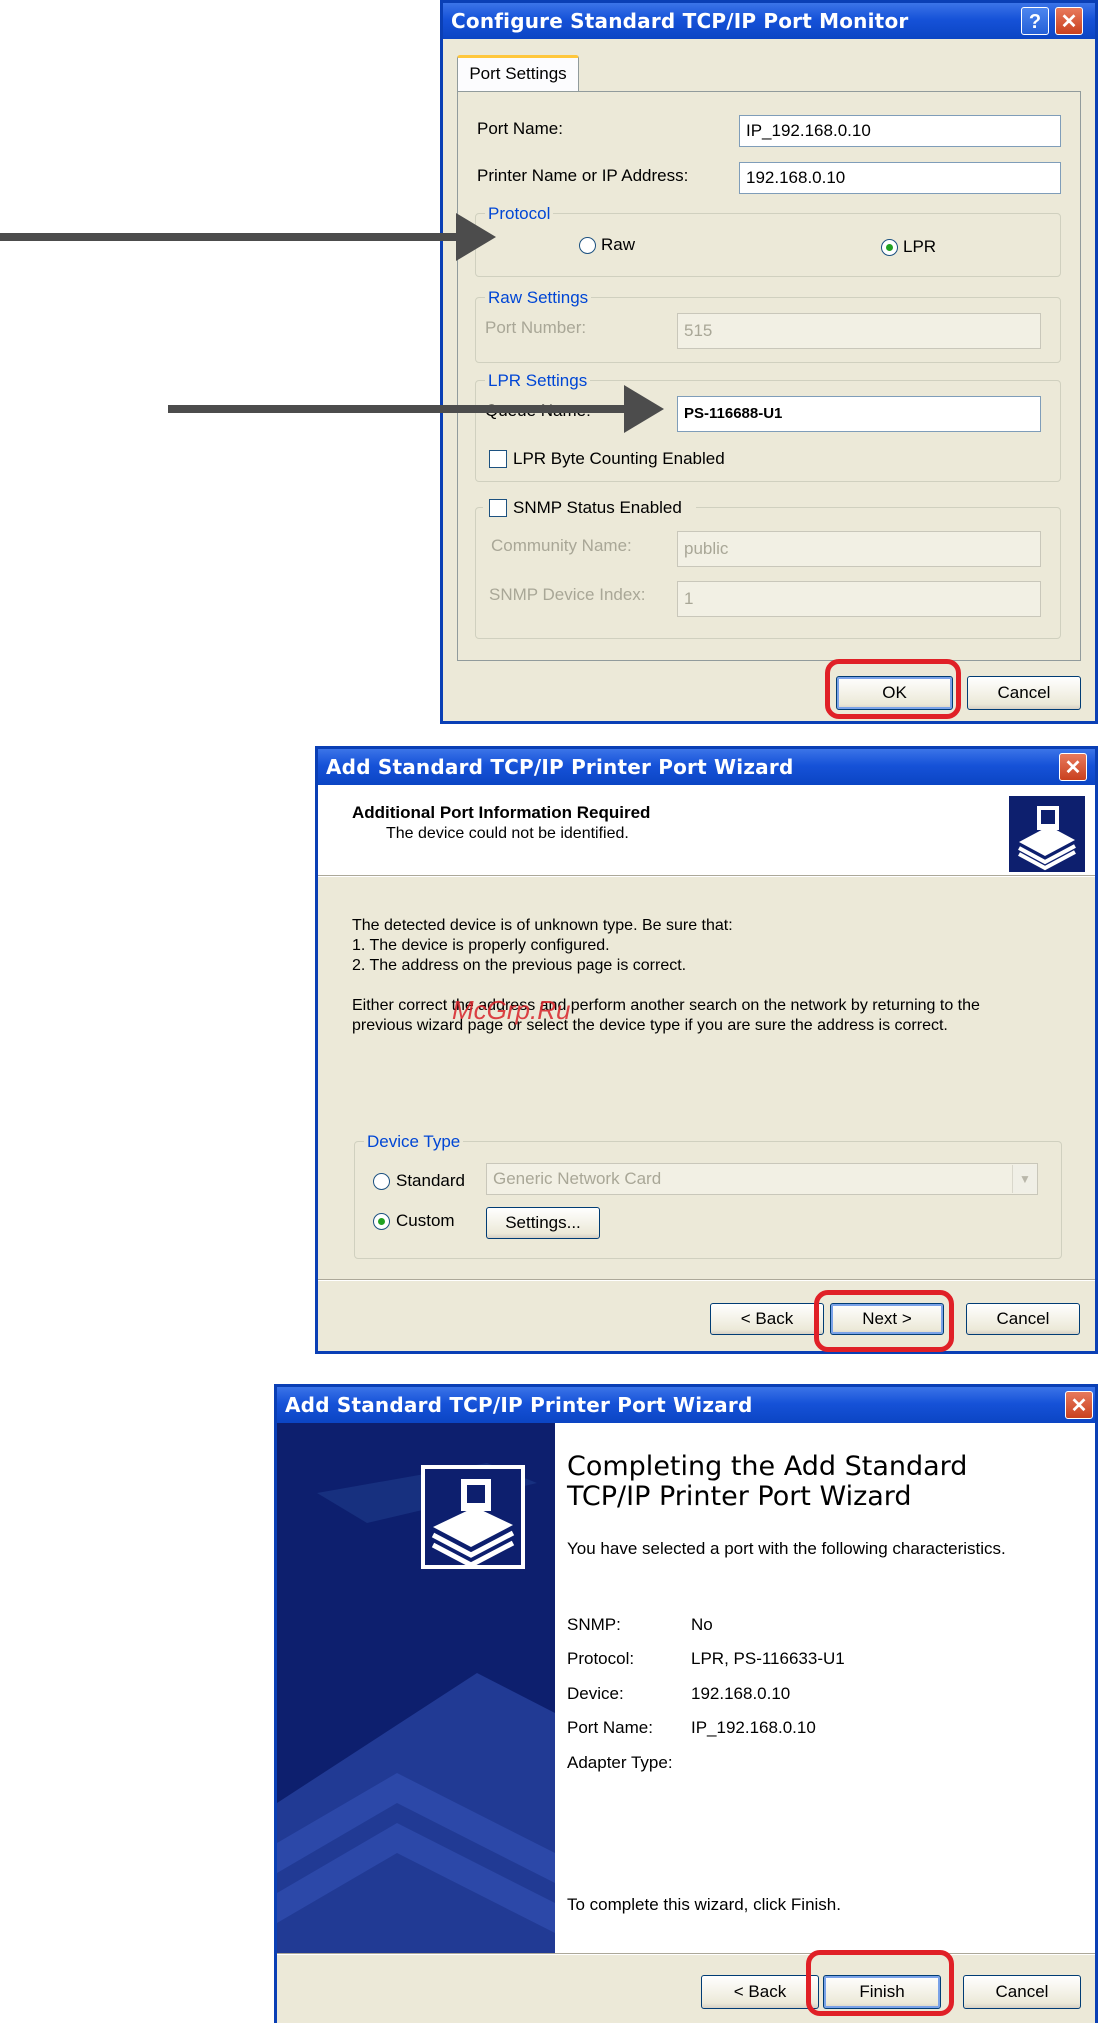 This screenshot has width=1102, height=2023. What do you see at coordinates (398, 409) in the screenshot?
I see `arrow-to-queue-name-shaft` at bounding box center [398, 409].